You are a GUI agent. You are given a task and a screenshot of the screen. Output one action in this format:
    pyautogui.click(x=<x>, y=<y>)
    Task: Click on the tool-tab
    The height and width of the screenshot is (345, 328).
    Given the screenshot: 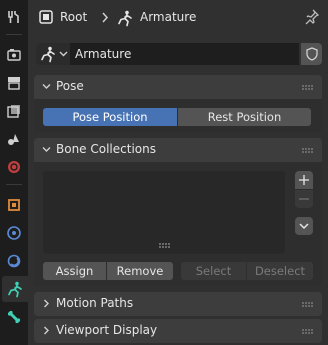 What is the action you would take?
    pyautogui.click(x=14, y=17)
    